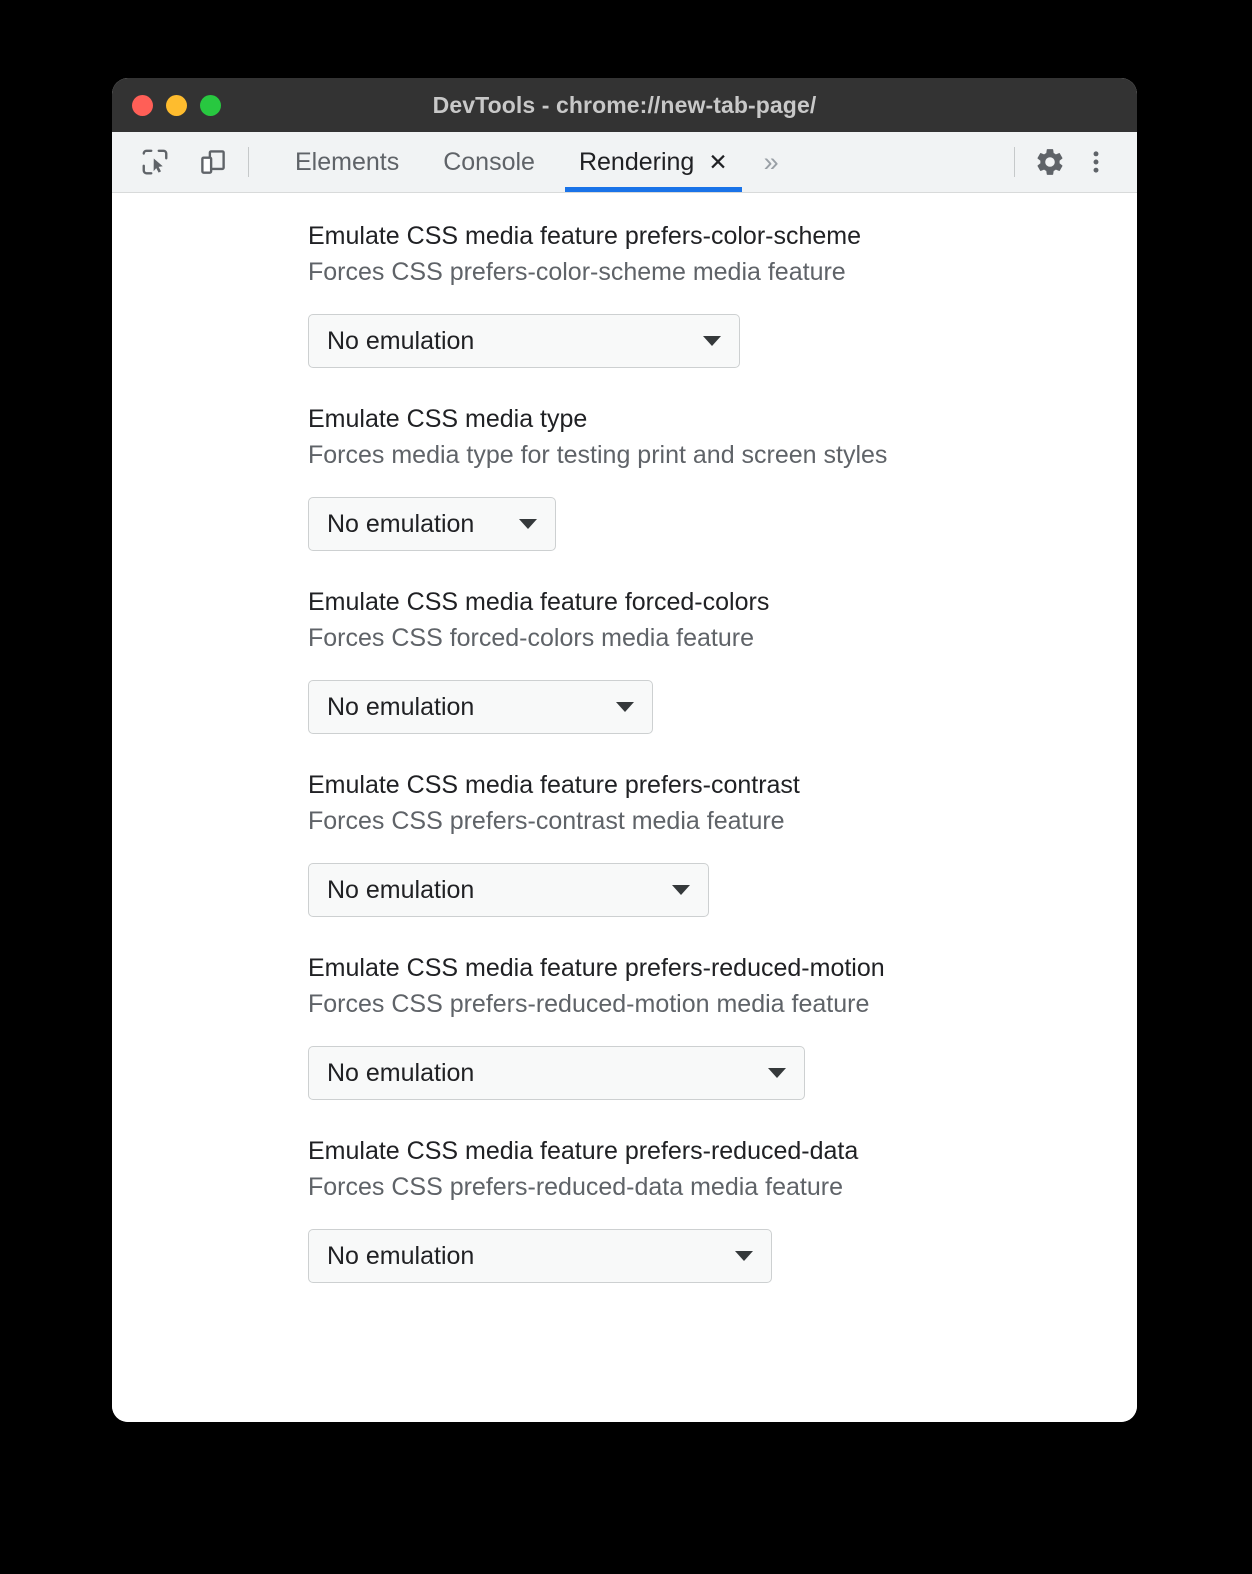 The width and height of the screenshot is (1252, 1574). I want to click on minimize-button, so click(176, 105).